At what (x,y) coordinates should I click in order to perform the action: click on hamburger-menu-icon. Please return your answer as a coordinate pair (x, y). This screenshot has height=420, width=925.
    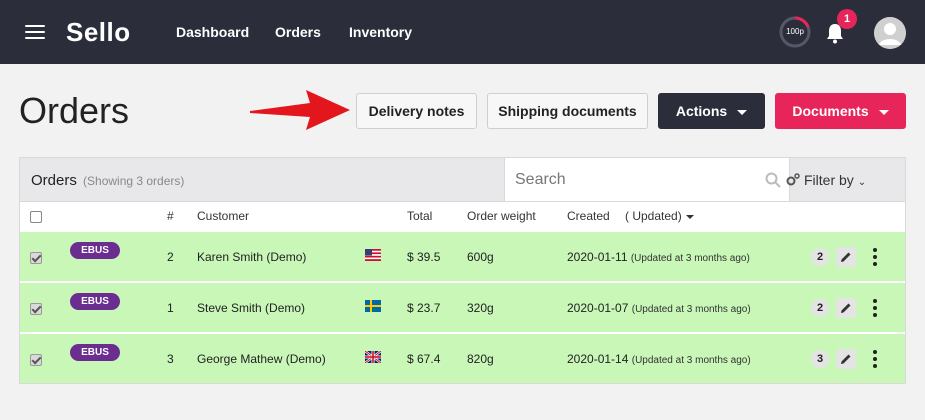
    Looking at the image, I should click on (35, 32).